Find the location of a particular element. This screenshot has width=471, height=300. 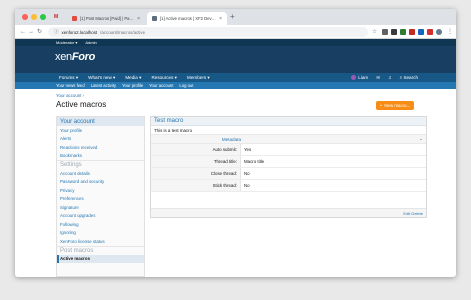

search-icon: ⌕ is located at coordinates (401, 77).